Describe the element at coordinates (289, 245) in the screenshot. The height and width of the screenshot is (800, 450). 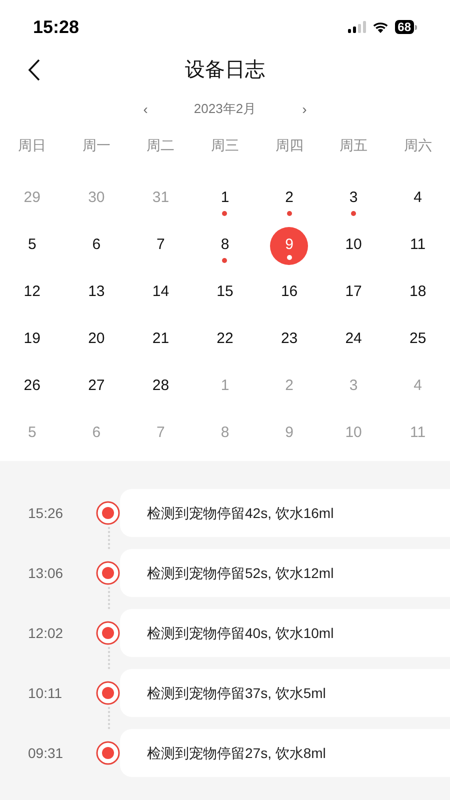
I see `calendar-day: 9` at that location.